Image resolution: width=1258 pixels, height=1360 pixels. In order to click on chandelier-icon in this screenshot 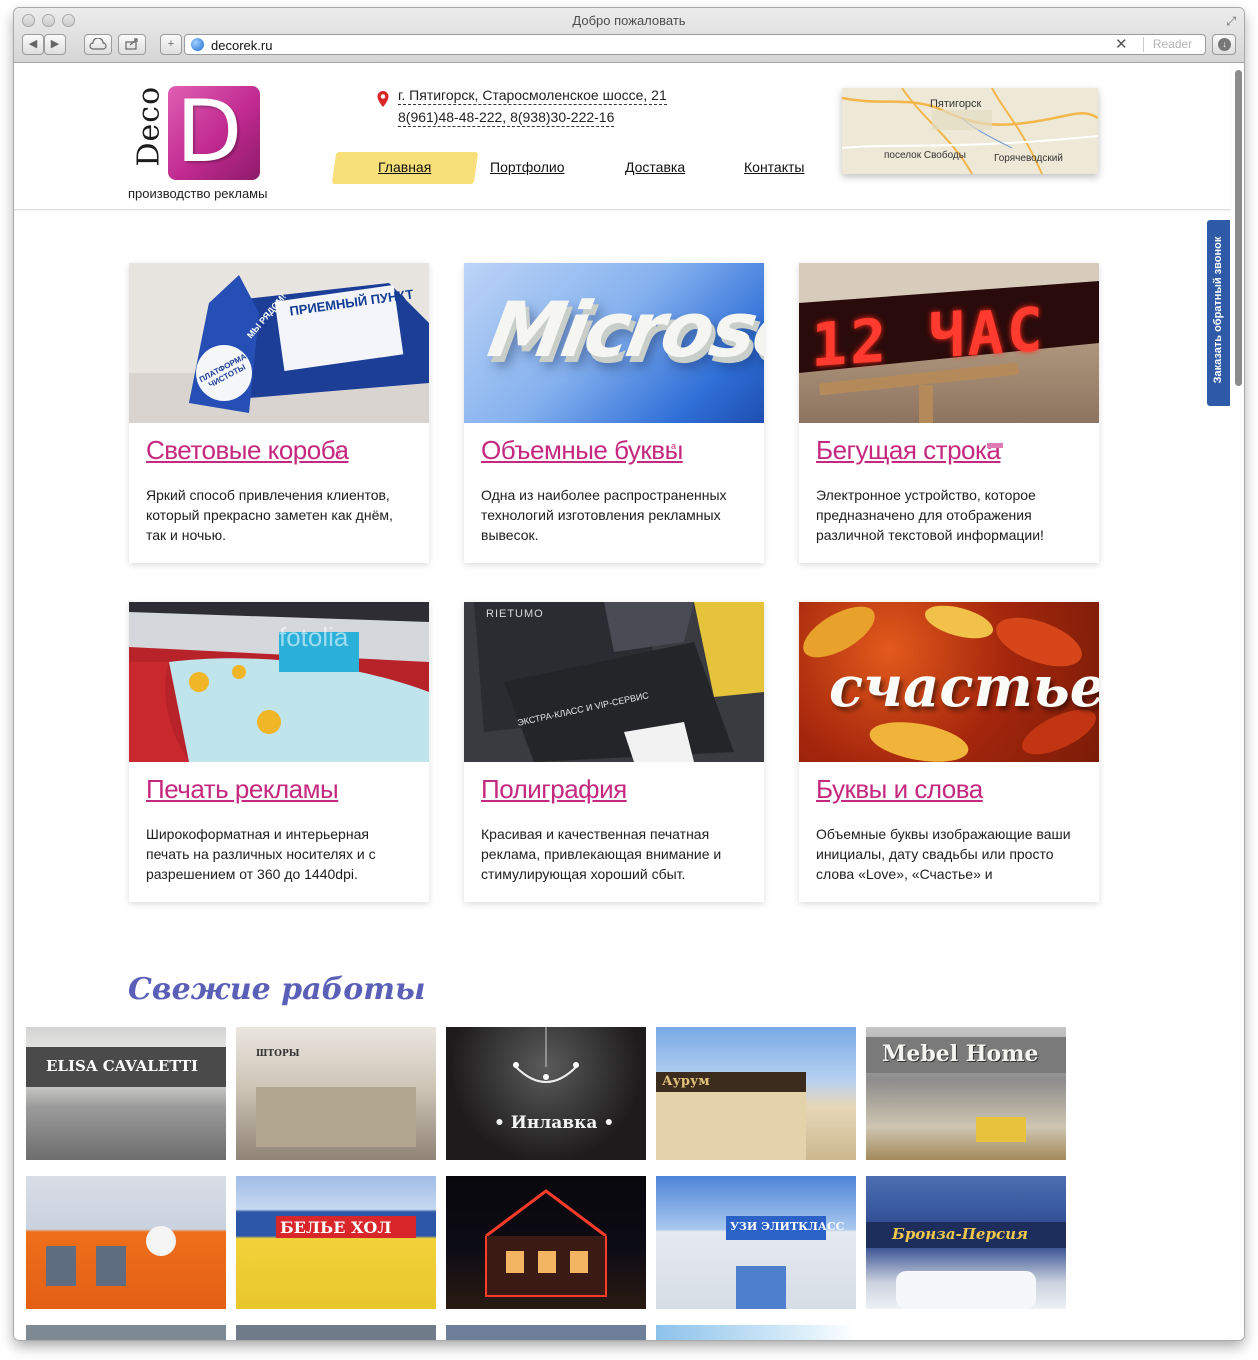, I will do `click(546, 1055)`.